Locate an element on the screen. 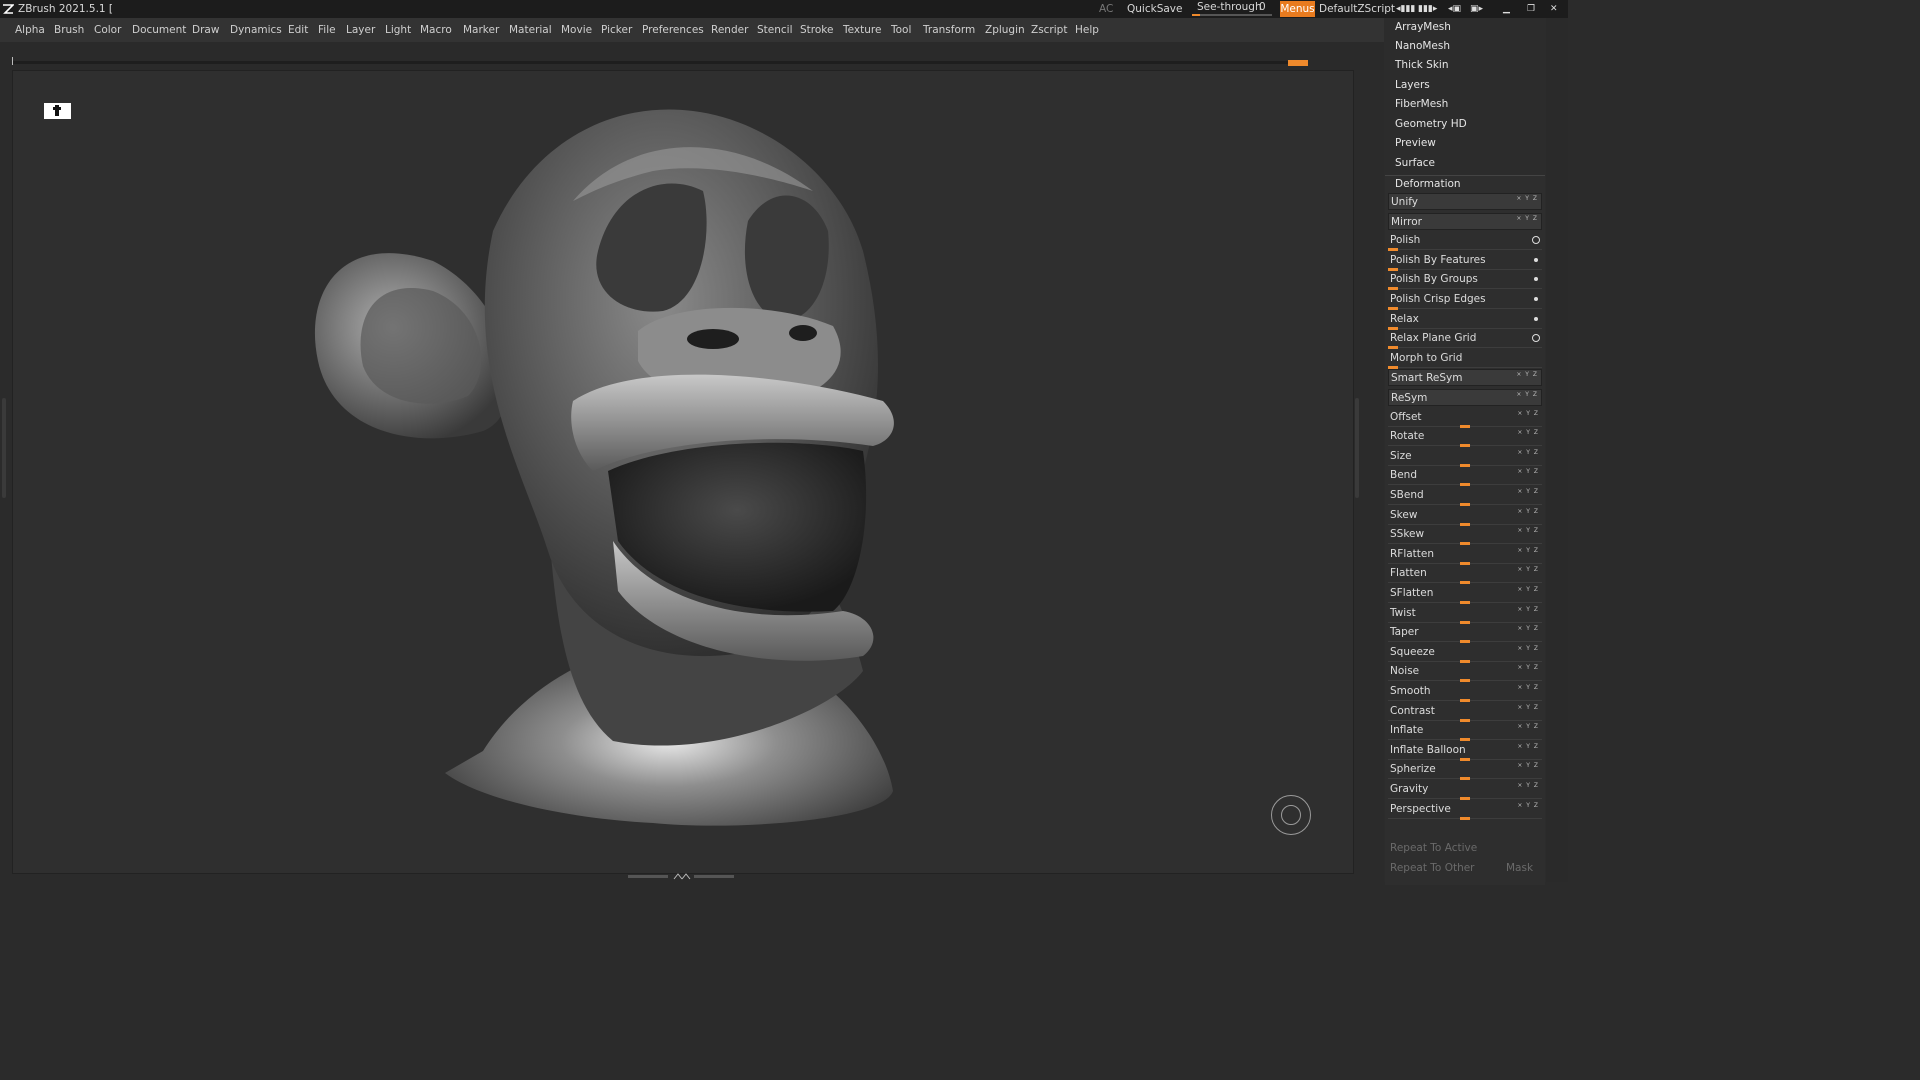 This screenshot has height=1080, width=1920. subpalette-arraymesh: ArrayMesh is located at coordinates (1423, 27).